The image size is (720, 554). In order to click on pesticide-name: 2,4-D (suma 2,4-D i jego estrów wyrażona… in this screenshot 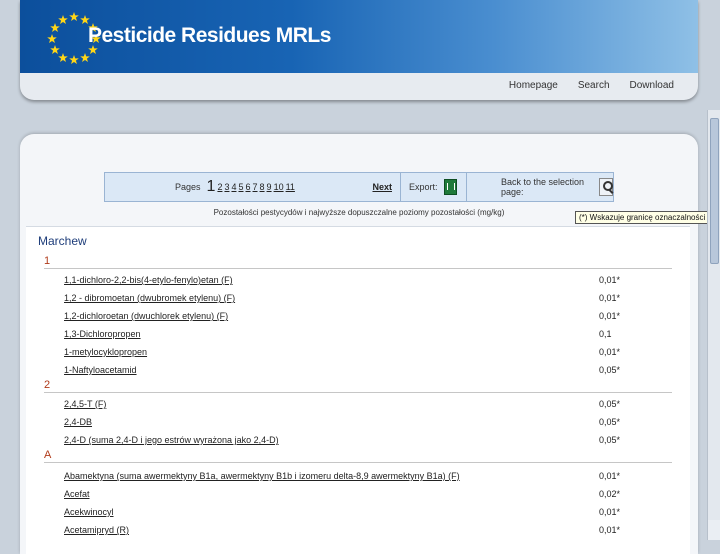, I will do `click(171, 440)`.